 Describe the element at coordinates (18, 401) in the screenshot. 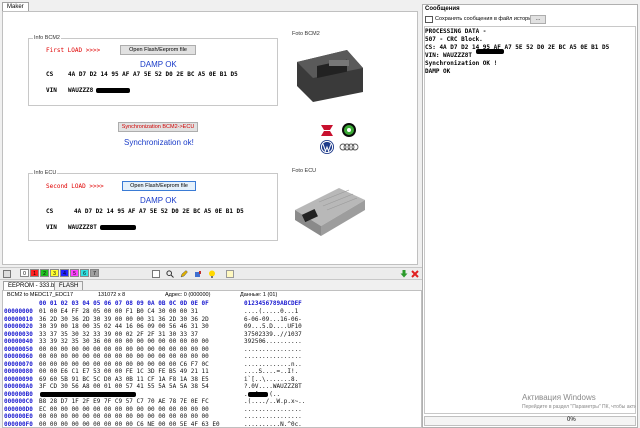

I see `hex-offset: 000000C0` at that location.